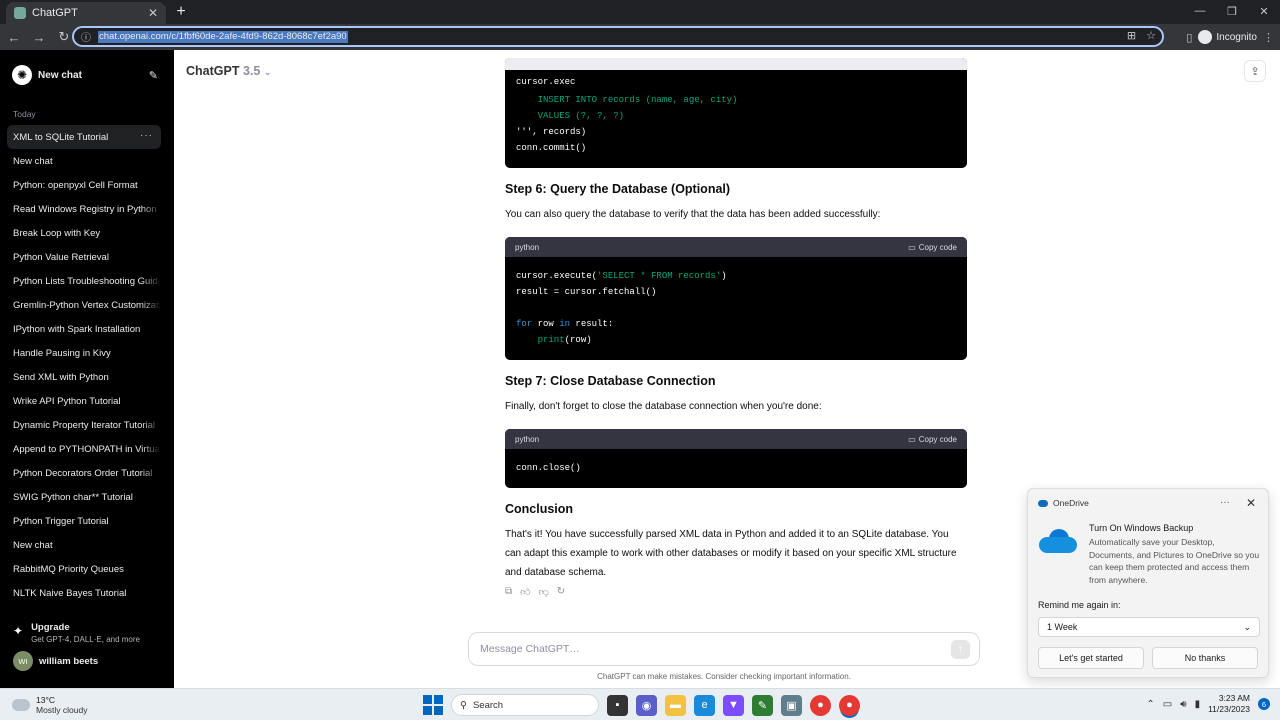  Describe the element at coordinates (86, 13) in the screenshot. I see `browser-tab: ChatGPT ✕` at that location.